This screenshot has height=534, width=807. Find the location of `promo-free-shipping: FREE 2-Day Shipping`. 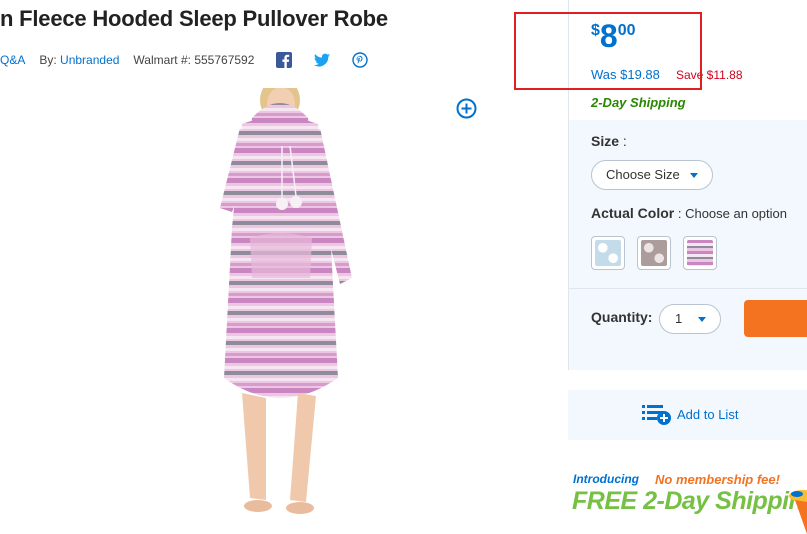

promo-free-shipping: FREE 2-Day Shipping is located at coordinates (689, 501).